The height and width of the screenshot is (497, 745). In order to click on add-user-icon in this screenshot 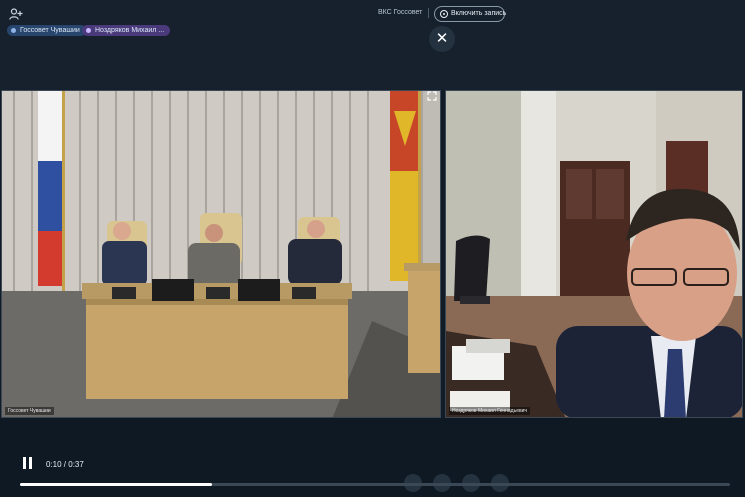, I will do `click(16, 14)`.